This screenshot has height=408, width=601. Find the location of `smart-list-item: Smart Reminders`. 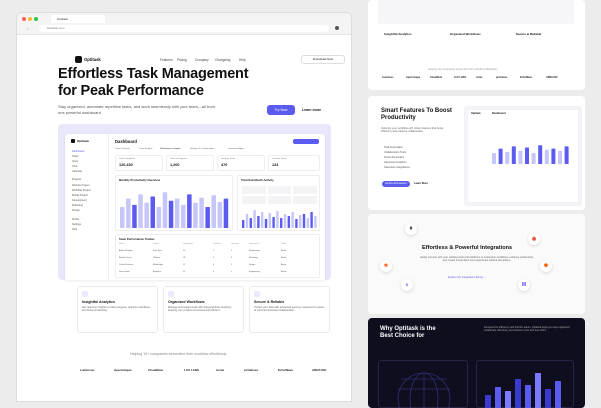

smart-list-item: Smart Reminders is located at coordinates (394, 157).